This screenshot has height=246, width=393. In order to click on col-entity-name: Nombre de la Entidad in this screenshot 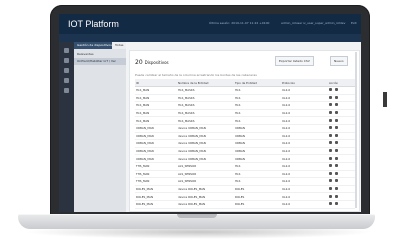, I will do `click(205, 83)`.